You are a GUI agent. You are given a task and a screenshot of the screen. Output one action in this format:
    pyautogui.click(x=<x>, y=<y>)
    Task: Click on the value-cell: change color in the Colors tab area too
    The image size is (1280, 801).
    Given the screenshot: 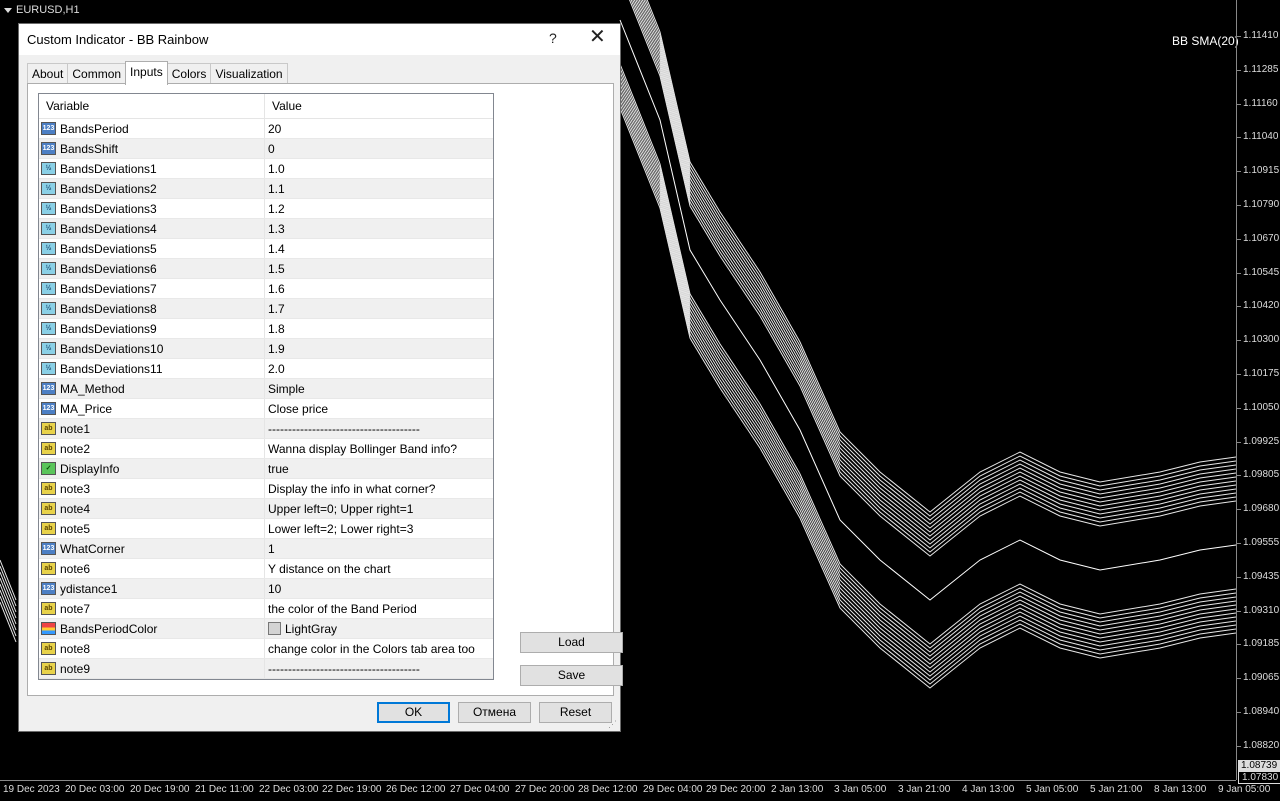 What is the action you would take?
    pyautogui.click(x=379, y=648)
    